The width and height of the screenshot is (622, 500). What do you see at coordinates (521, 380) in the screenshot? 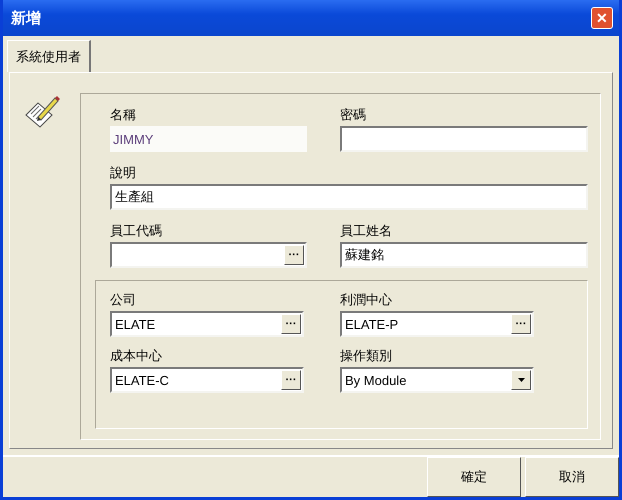
I see `dropdown-arrow-icon` at bounding box center [521, 380].